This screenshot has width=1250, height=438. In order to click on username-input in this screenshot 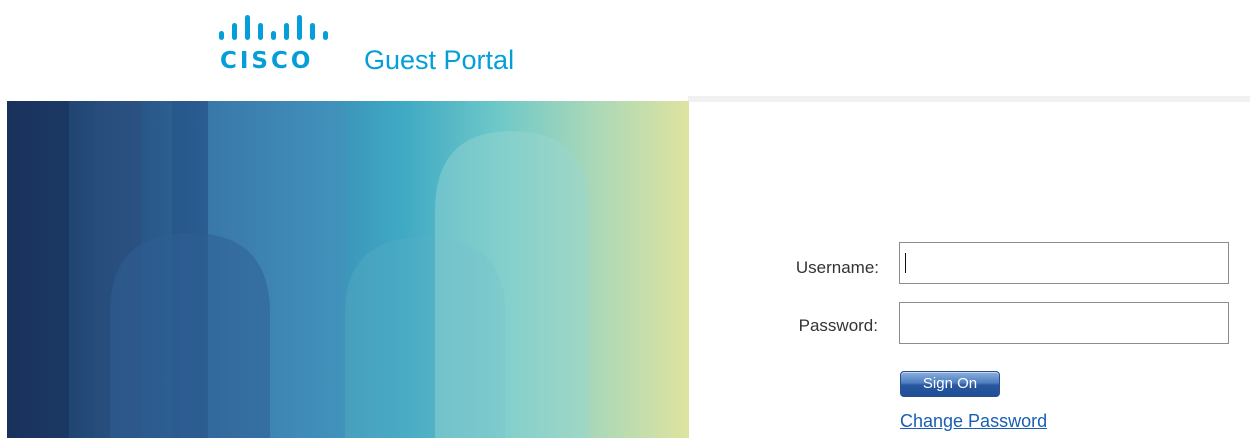, I will do `click(1064, 263)`.